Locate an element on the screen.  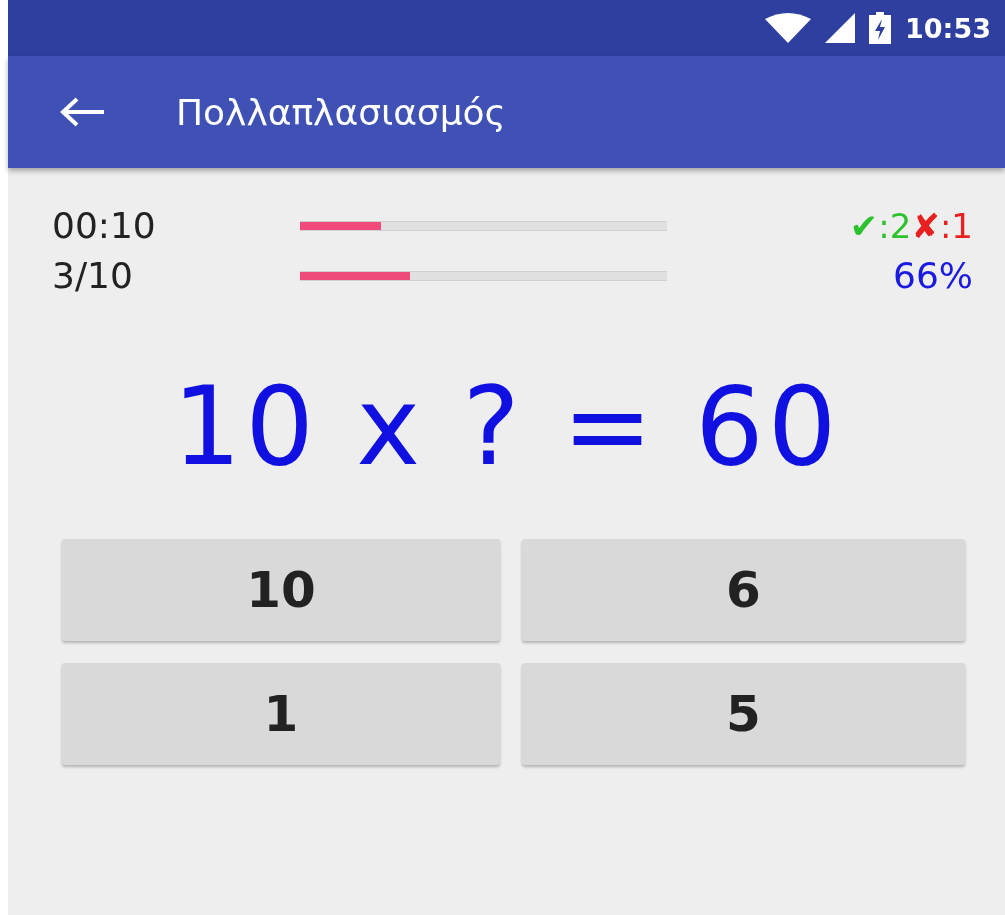
question-counter: 3/10 is located at coordinates (93, 276).